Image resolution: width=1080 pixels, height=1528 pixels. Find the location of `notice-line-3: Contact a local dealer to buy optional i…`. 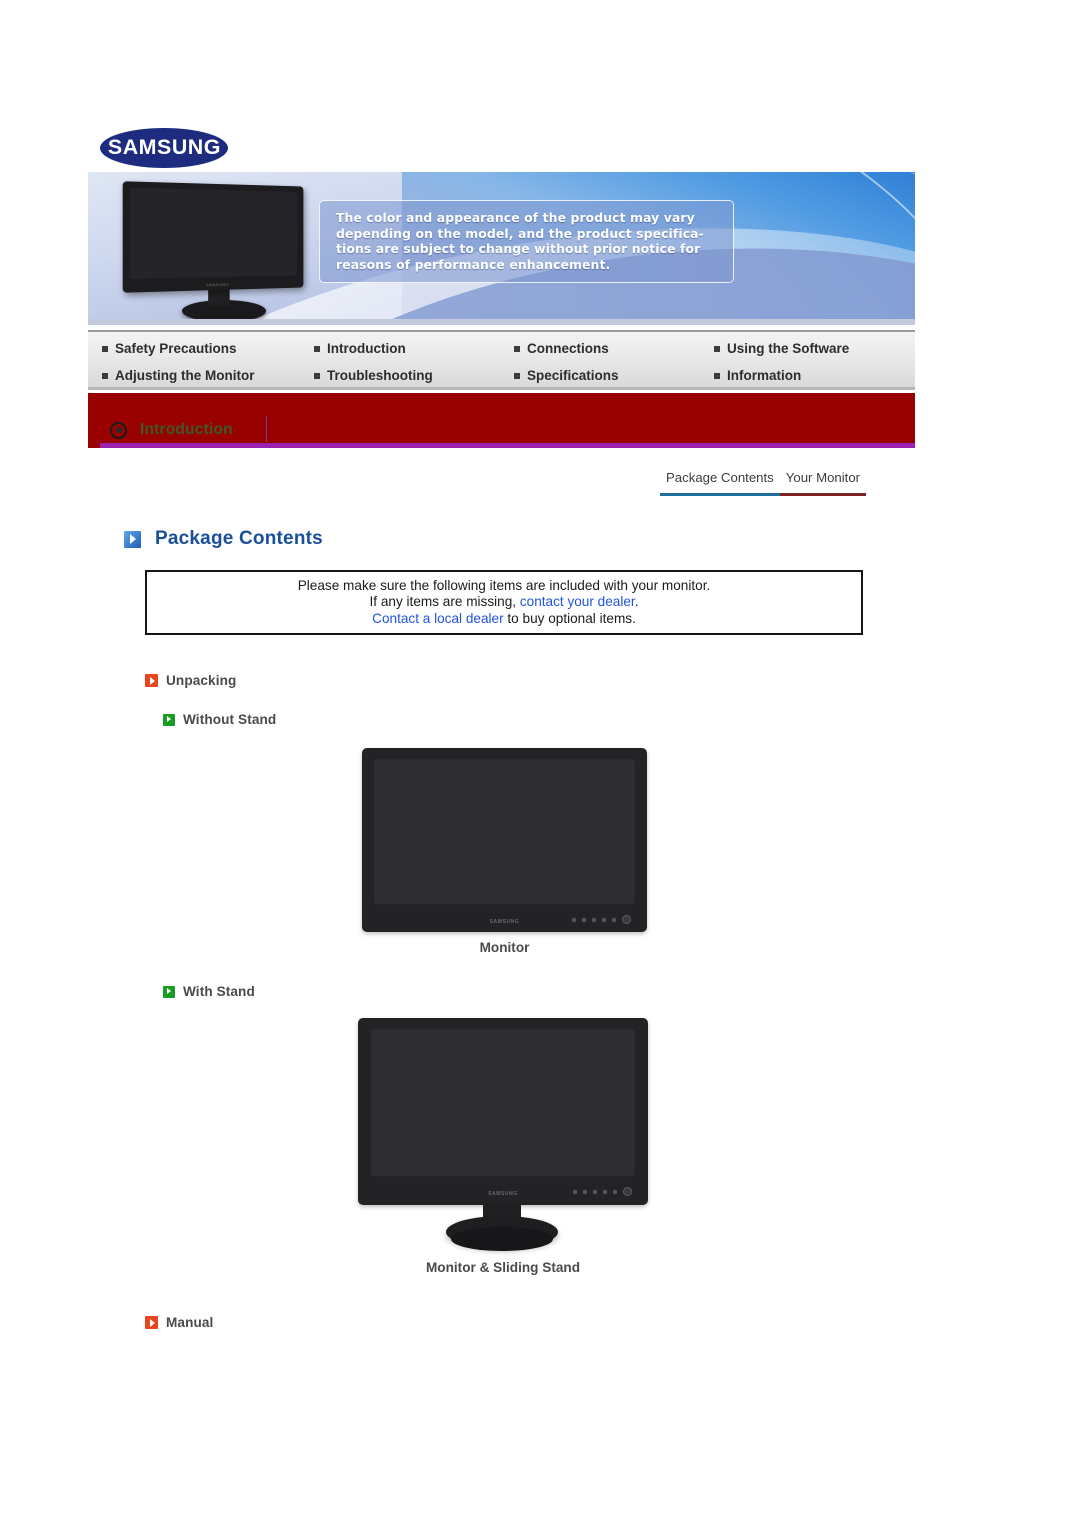

notice-line-3: Contact a local dealer to buy optional i… is located at coordinates (504, 619).